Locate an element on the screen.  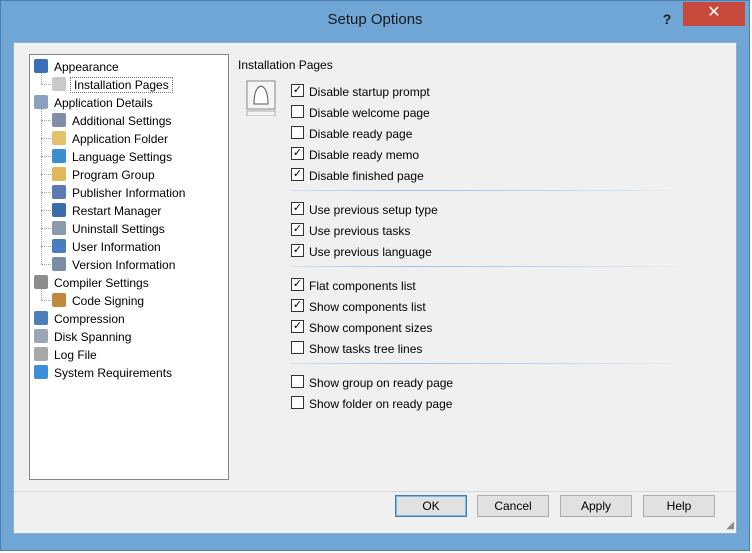
log-icon is located at coordinates (41, 353).